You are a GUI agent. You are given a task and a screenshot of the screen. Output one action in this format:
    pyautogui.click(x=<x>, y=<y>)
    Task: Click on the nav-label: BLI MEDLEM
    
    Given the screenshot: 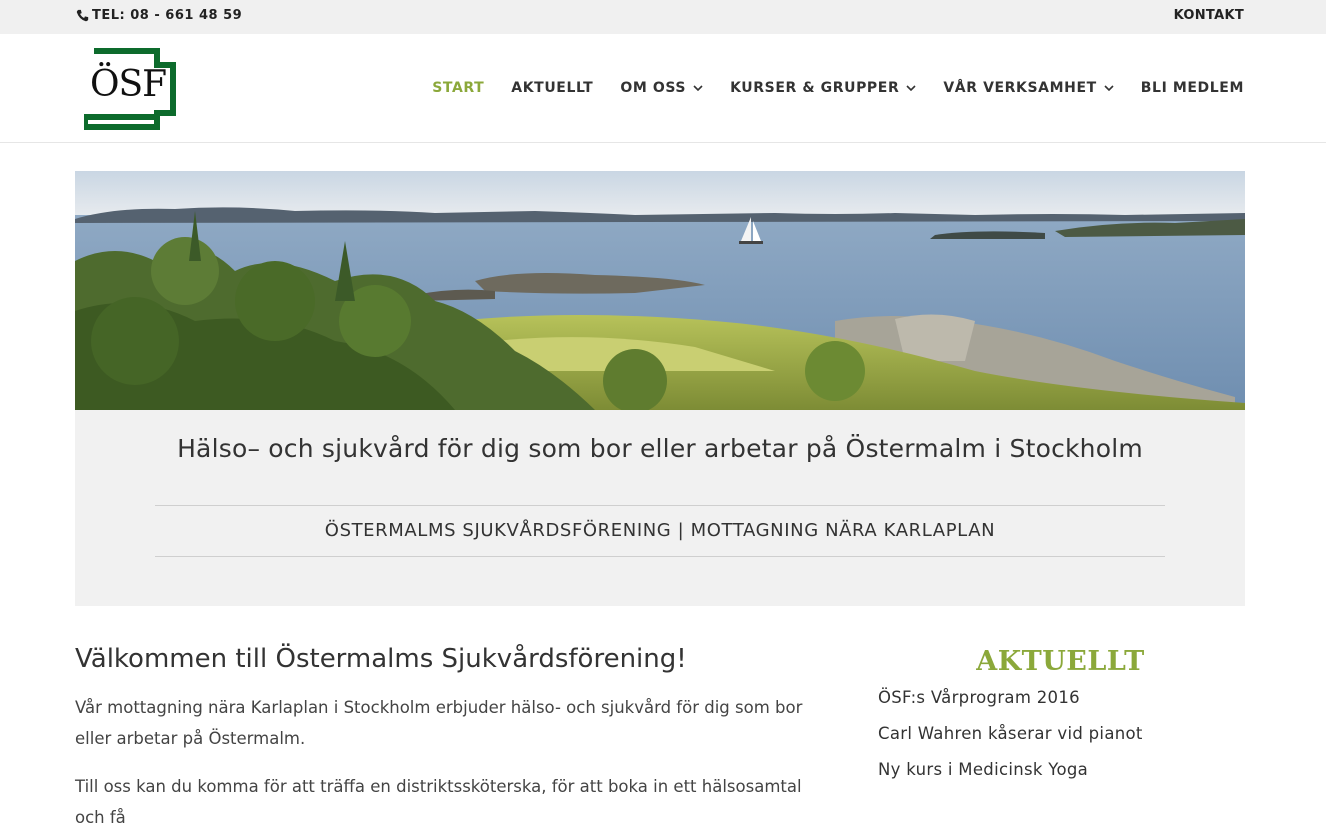 What is the action you would take?
    pyautogui.click(x=1192, y=88)
    